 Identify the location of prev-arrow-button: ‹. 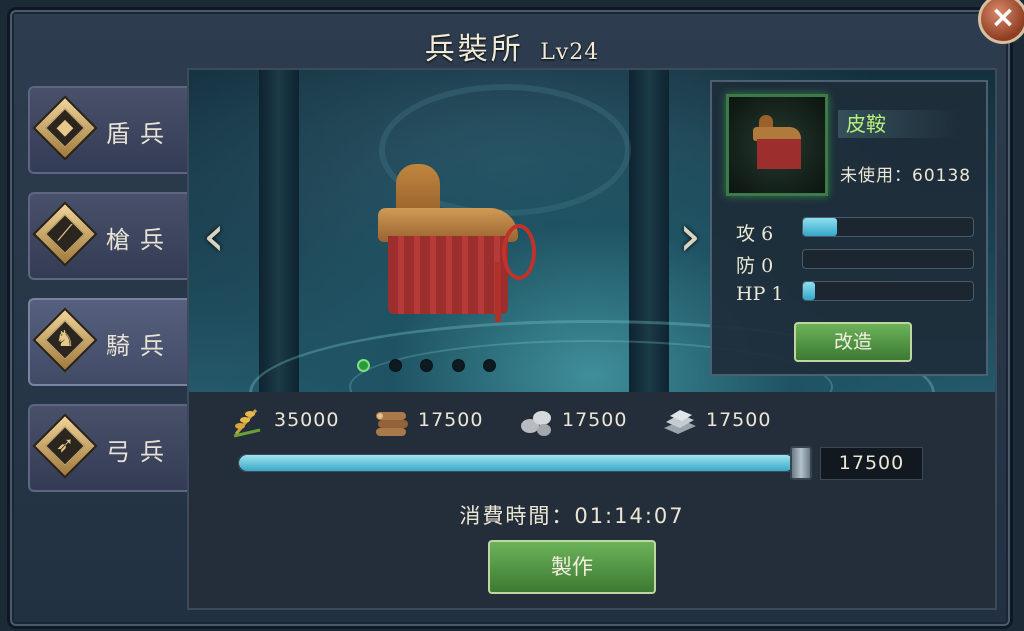
(214, 237).